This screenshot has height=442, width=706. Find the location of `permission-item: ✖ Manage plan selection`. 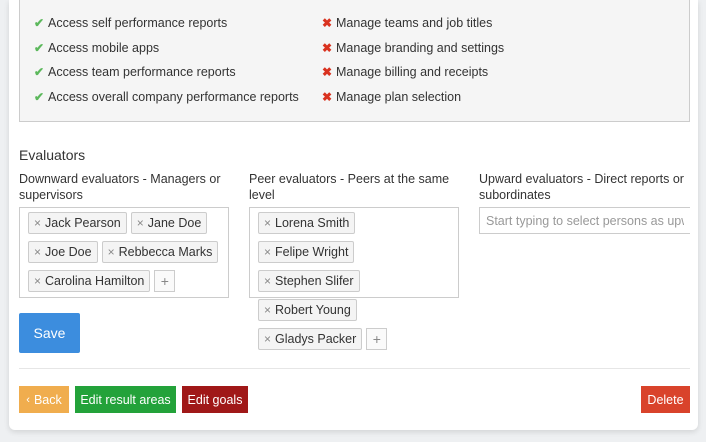

permission-item: ✖ Manage plan selection is located at coordinates (413, 97).